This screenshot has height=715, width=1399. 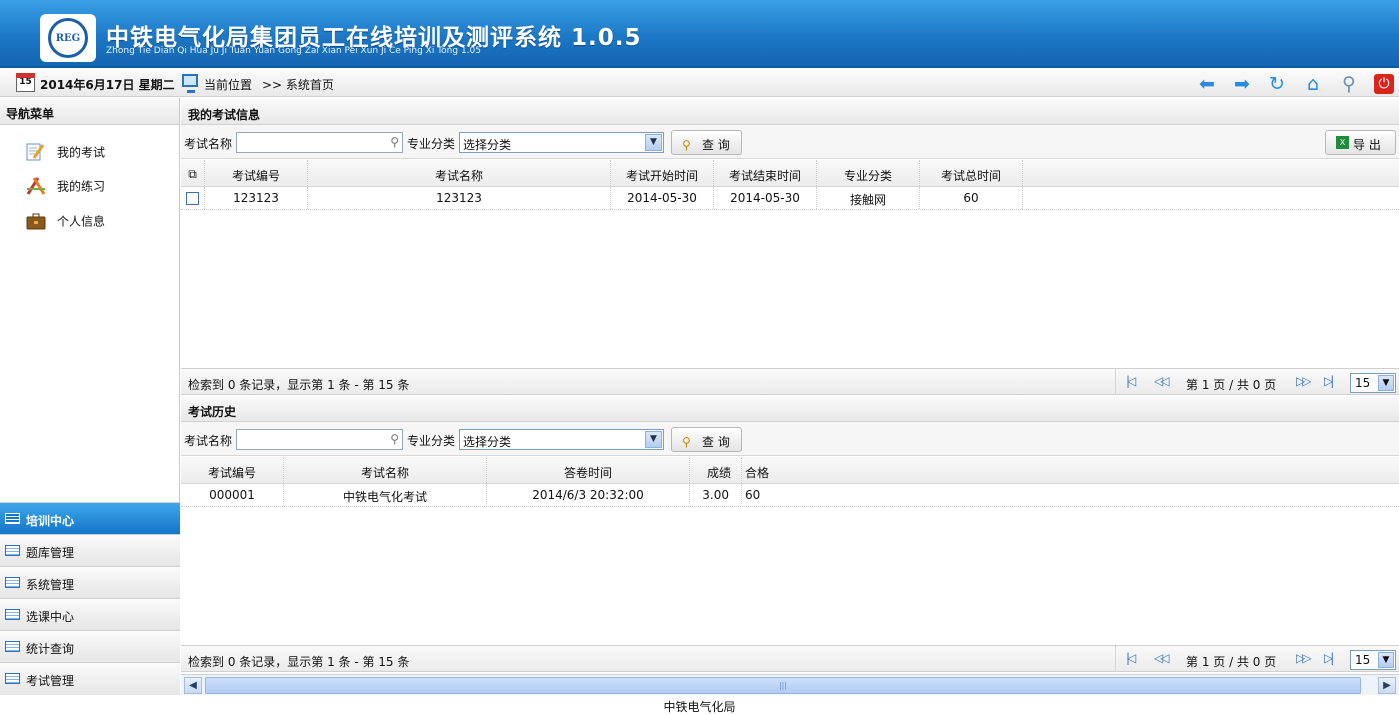 I want to click on column-header: 答卷时间, so click(x=588, y=470).